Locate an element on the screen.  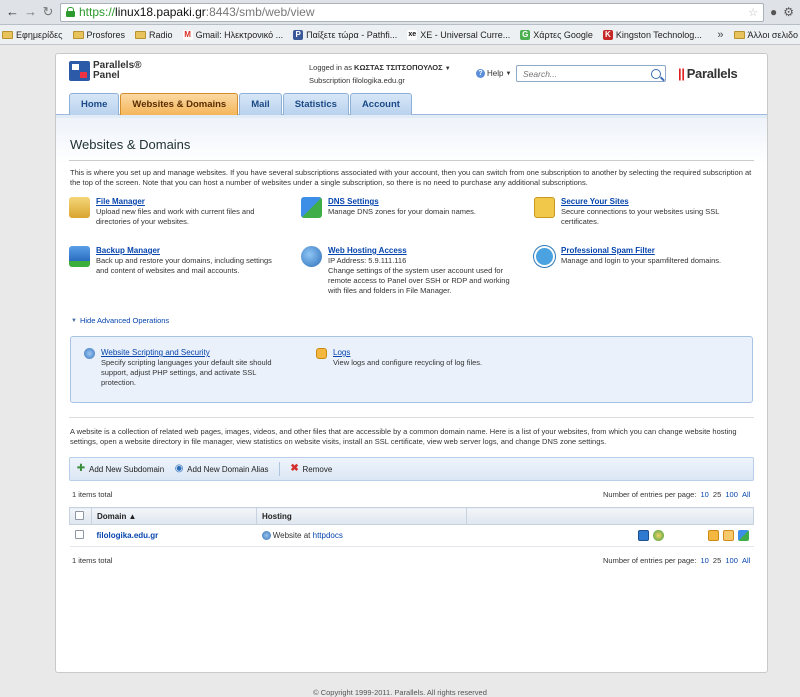
secure-sites-link: Secure Your Sites is located at coordinates (595, 201).